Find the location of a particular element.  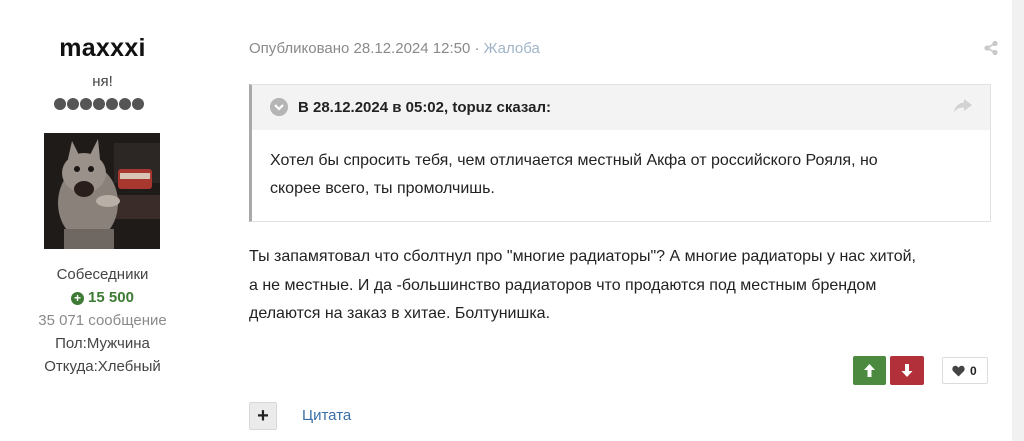

author-group: Собеседники is located at coordinates (102, 274).